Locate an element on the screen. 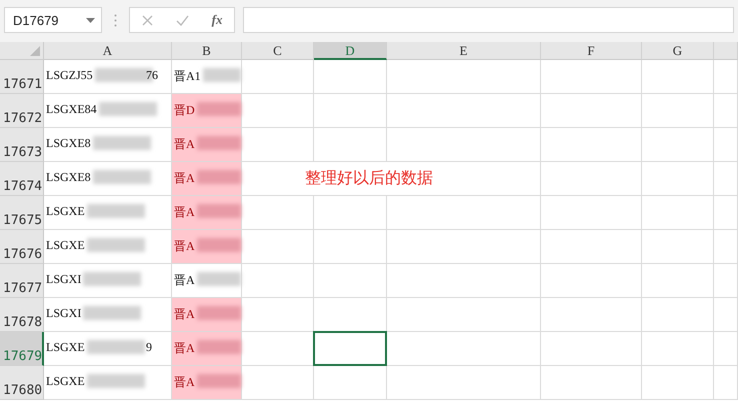 The width and height of the screenshot is (738, 411). cancel-icon is located at coordinates (147, 20).